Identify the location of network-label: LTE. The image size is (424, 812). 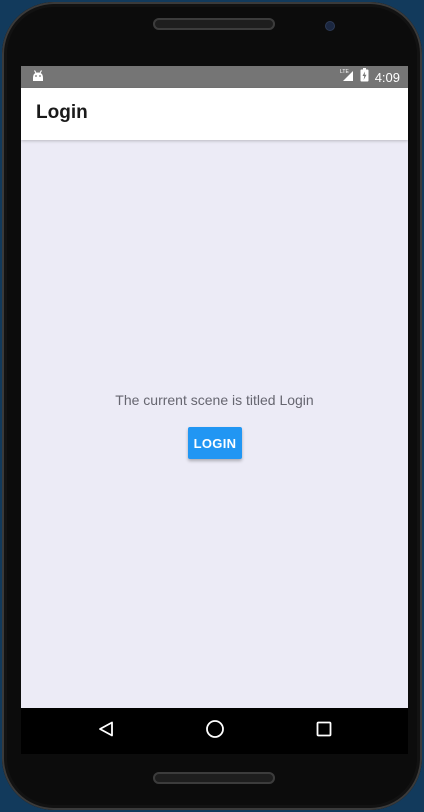
(344, 72).